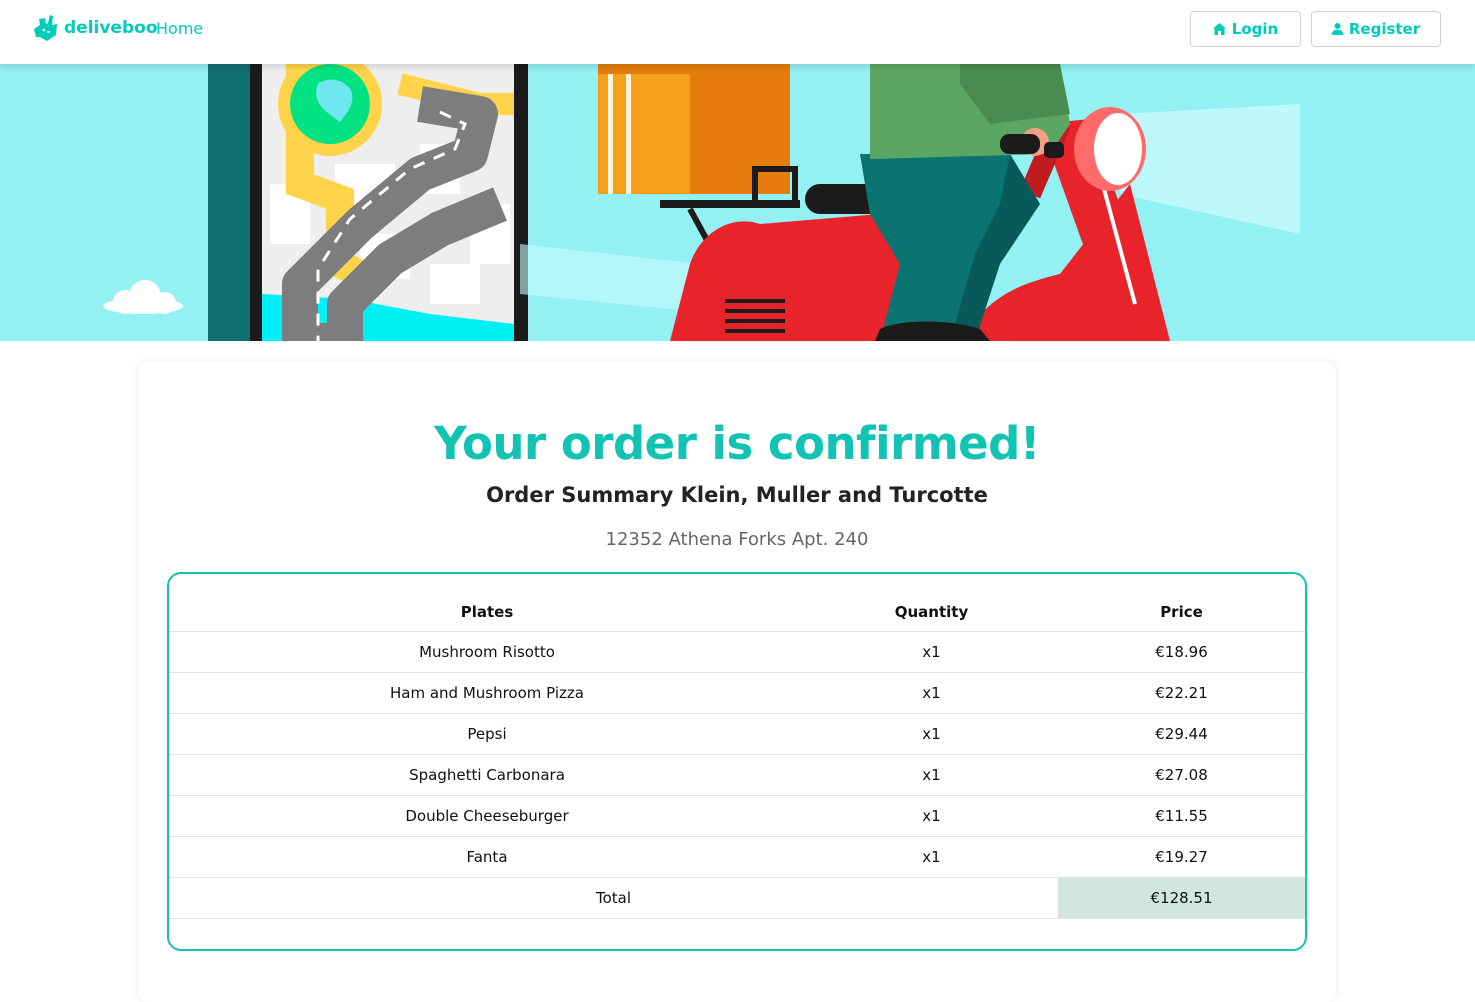 This screenshot has height=1002, width=1475. I want to click on table-row: Fanta x1 €19.27, so click(737, 857).